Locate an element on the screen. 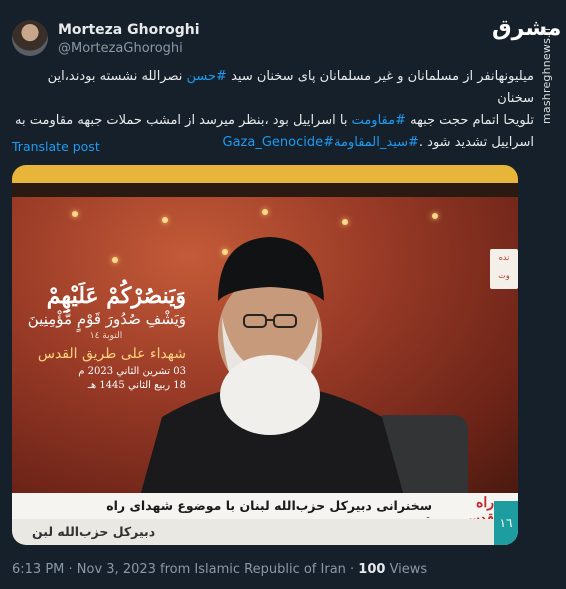 The image size is (566, 589). mashregh-logo: مشرق is located at coordinates (527, 28).